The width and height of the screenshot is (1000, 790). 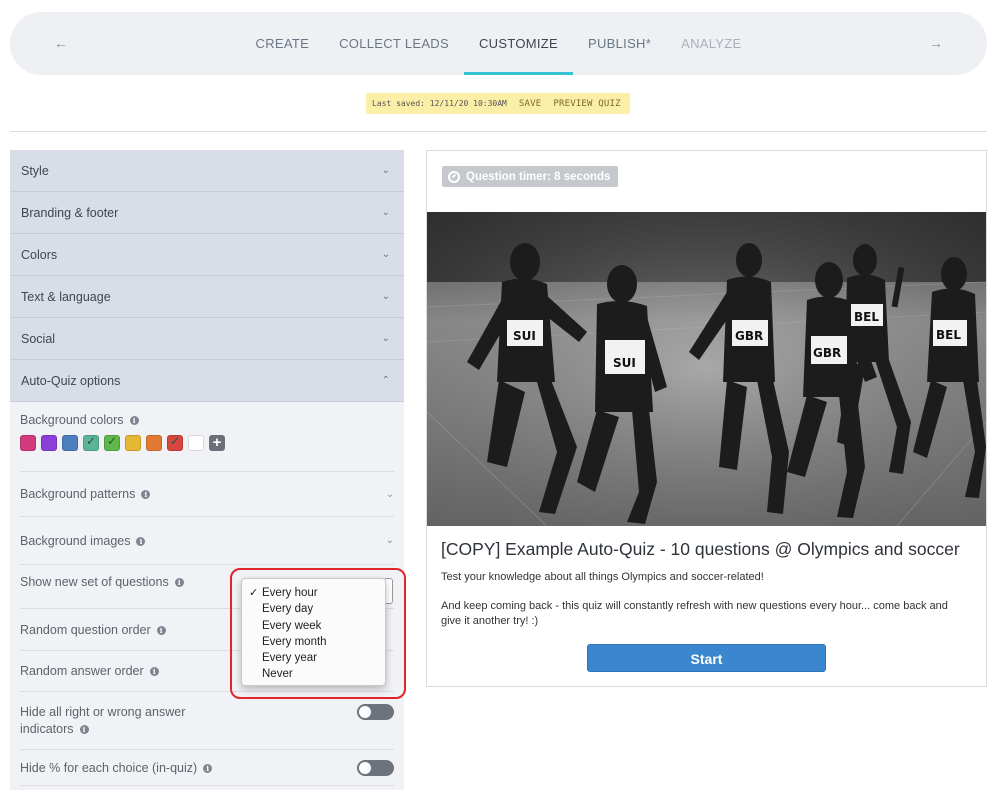 I want to click on option-every-hour: ✓ Every hour, so click(x=313, y=593).